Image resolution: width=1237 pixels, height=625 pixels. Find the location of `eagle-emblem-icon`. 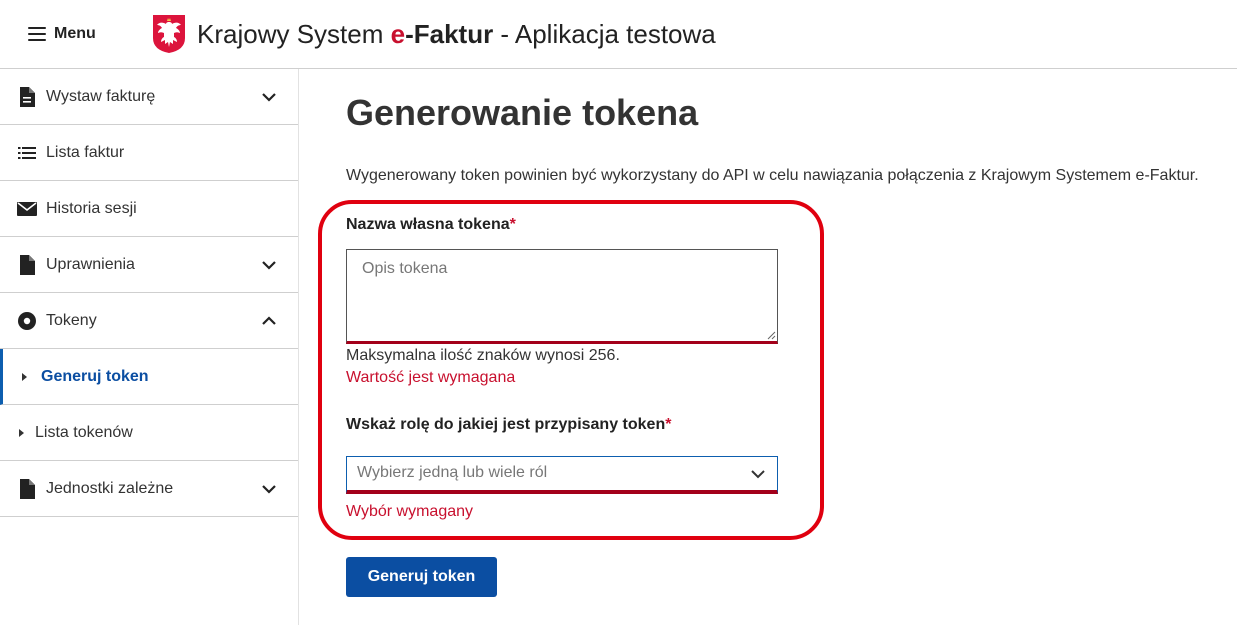

eagle-emblem-icon is located at coordinates (169, 34).